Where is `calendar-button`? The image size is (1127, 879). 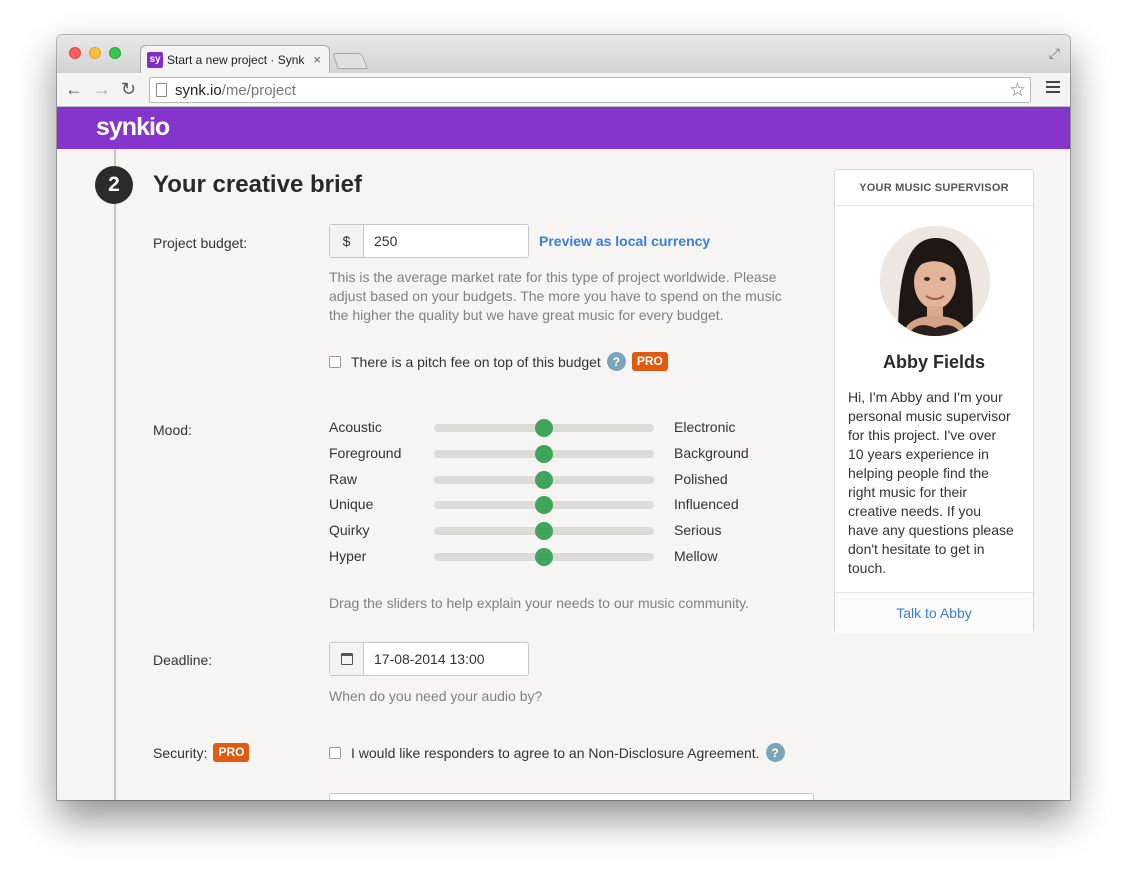 calendar-button is located at coordinates (347, 659).